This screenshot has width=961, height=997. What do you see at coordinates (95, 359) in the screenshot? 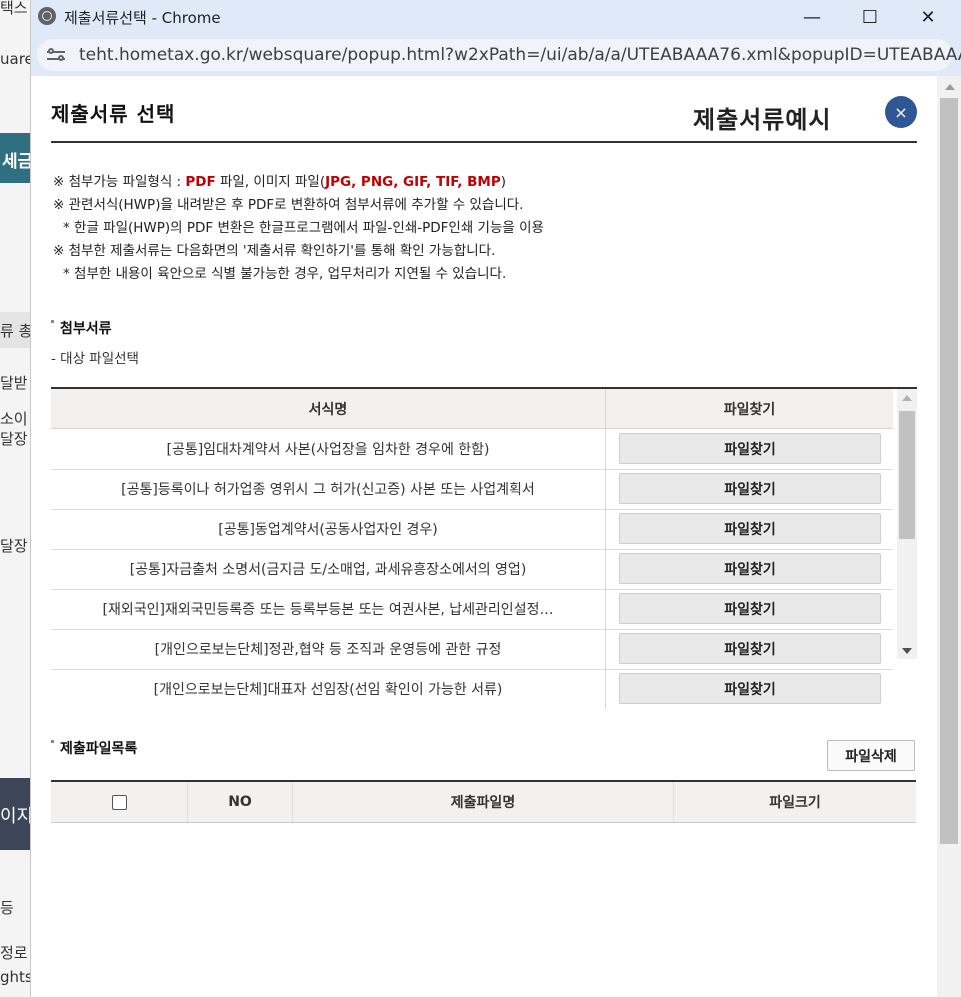
I see `attach-sub-title: - 대상 파일선택` at bounding box center [95, 359].